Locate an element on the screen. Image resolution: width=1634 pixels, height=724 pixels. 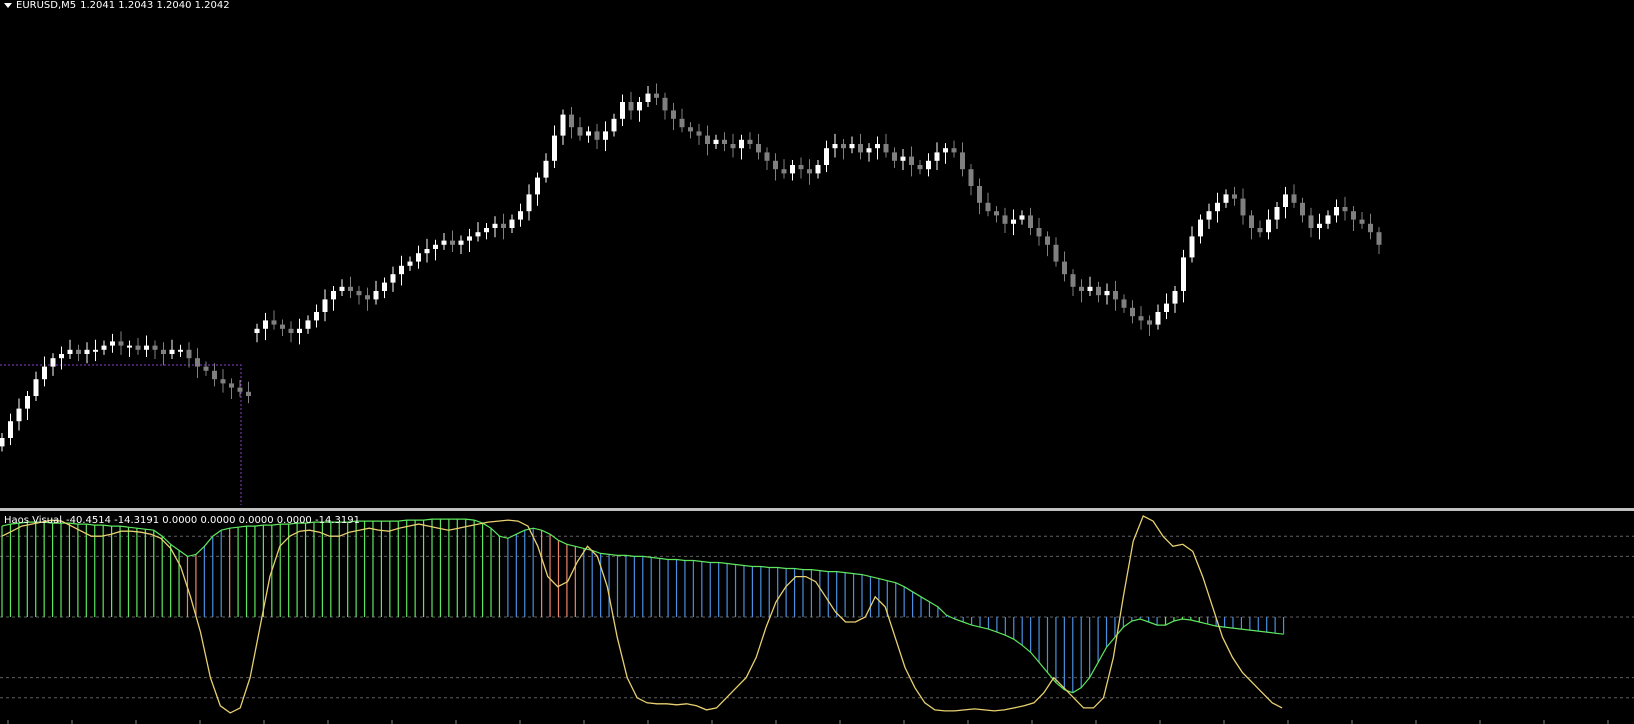
indicator-name: Haos Visual is located at coordinates (33, 520).